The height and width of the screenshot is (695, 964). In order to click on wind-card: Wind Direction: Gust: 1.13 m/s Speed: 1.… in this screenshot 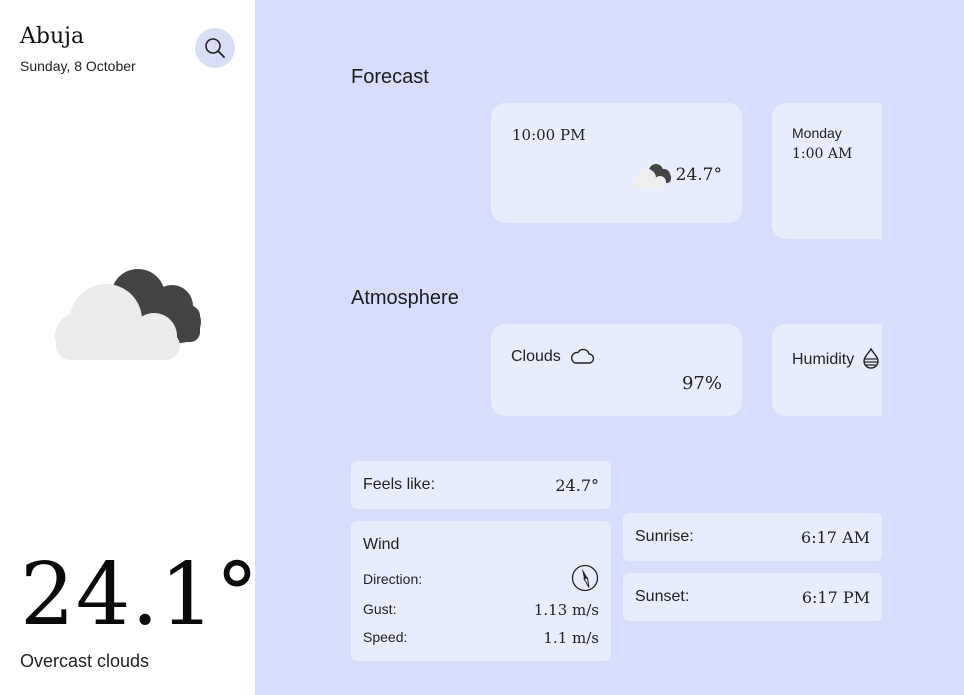, I will do `click(481, 591)`.